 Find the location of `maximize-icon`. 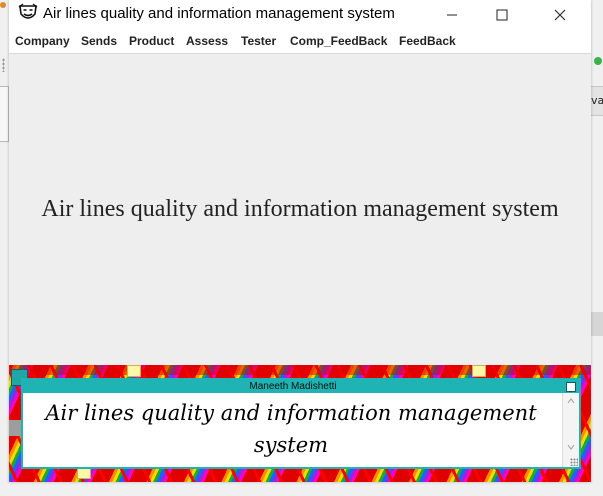

maximize-icon is located at coordinates (502, 14).